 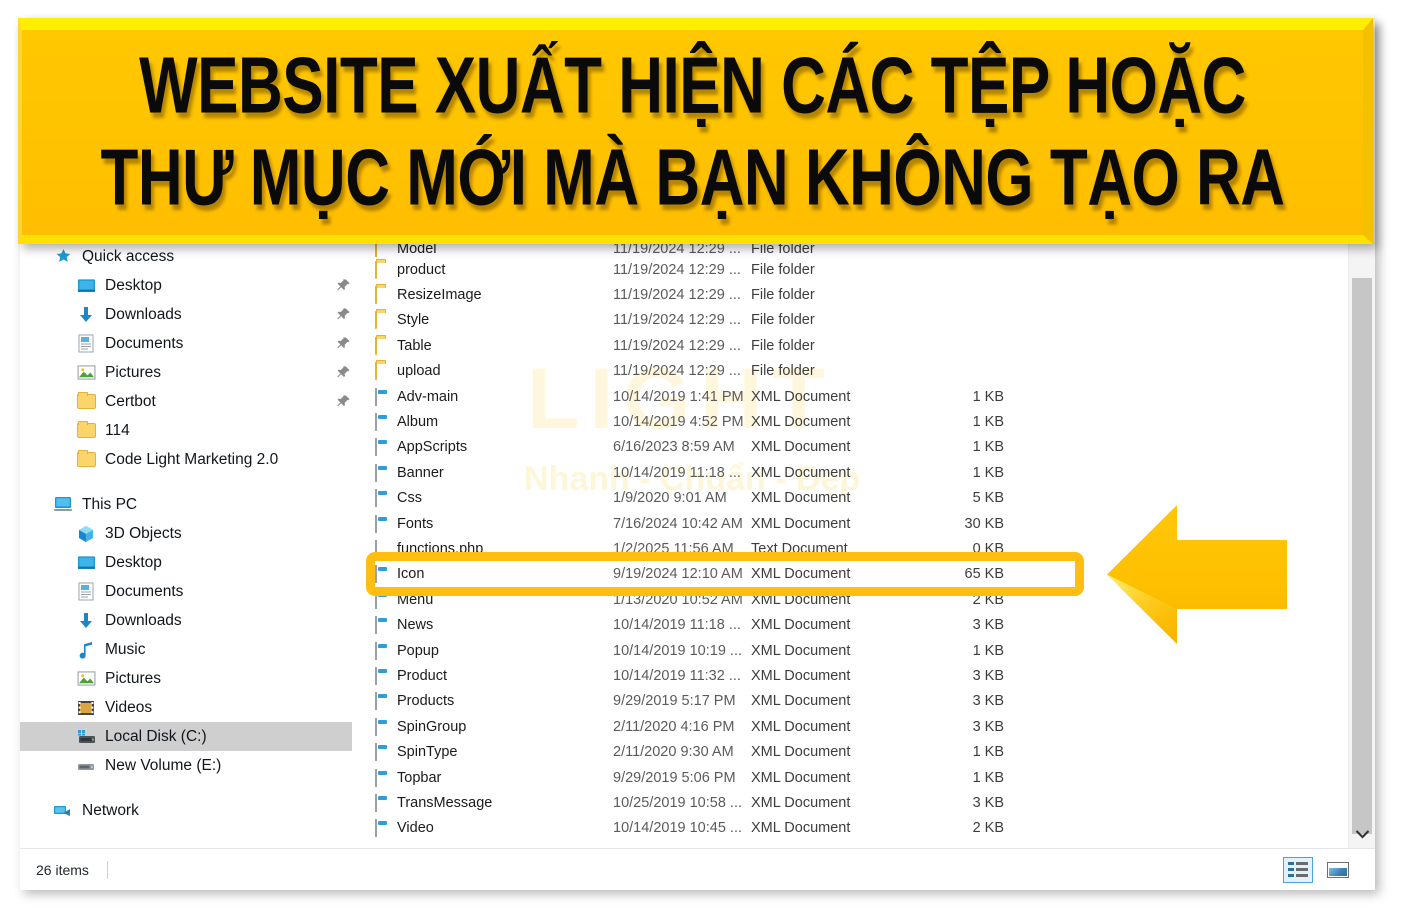 I want to click on file-size-cell: 3 KB, so click(x=988, y=726).